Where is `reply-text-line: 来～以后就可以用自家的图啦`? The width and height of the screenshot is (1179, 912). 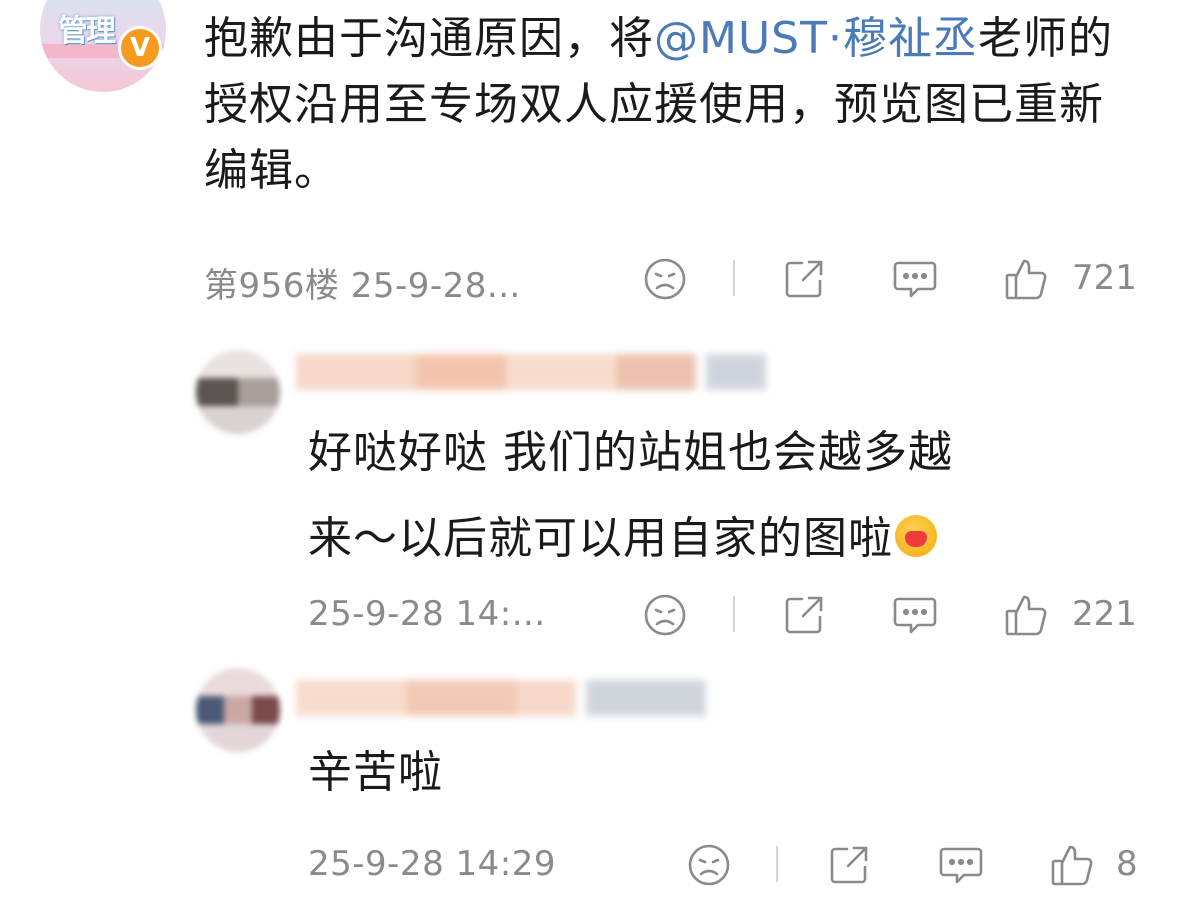
reply-text-line: 来～以后就可以用自家的图啦 is located at coordinates (630, 539).